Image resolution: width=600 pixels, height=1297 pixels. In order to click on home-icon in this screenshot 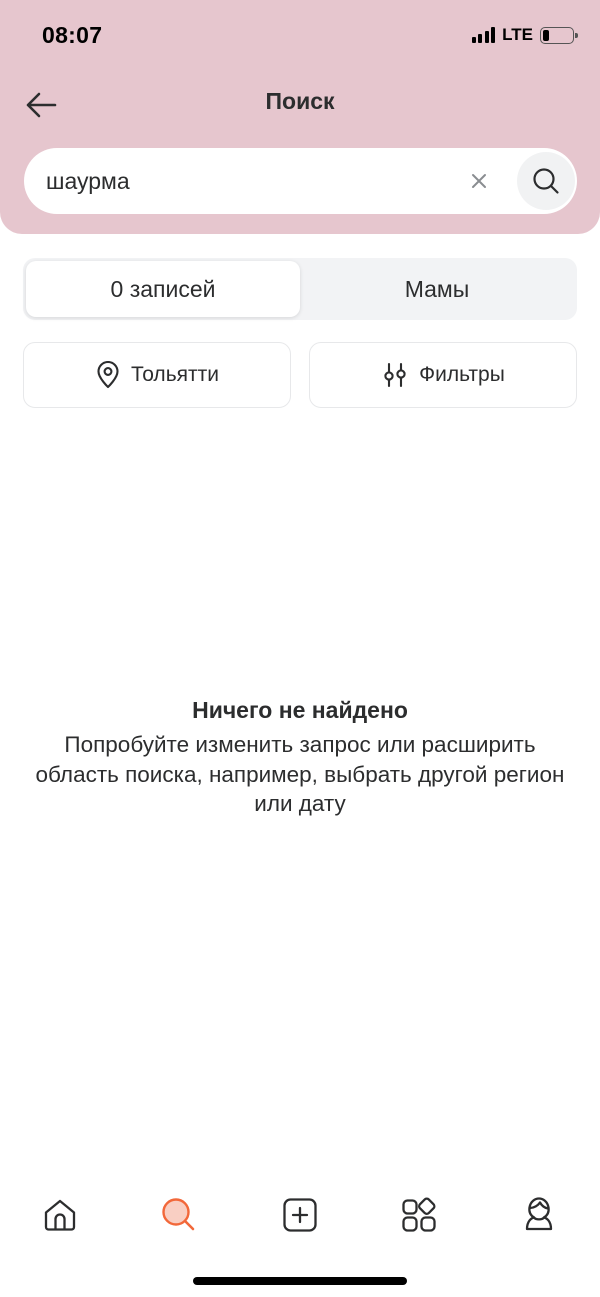, I will do `click(60, 1215)`.